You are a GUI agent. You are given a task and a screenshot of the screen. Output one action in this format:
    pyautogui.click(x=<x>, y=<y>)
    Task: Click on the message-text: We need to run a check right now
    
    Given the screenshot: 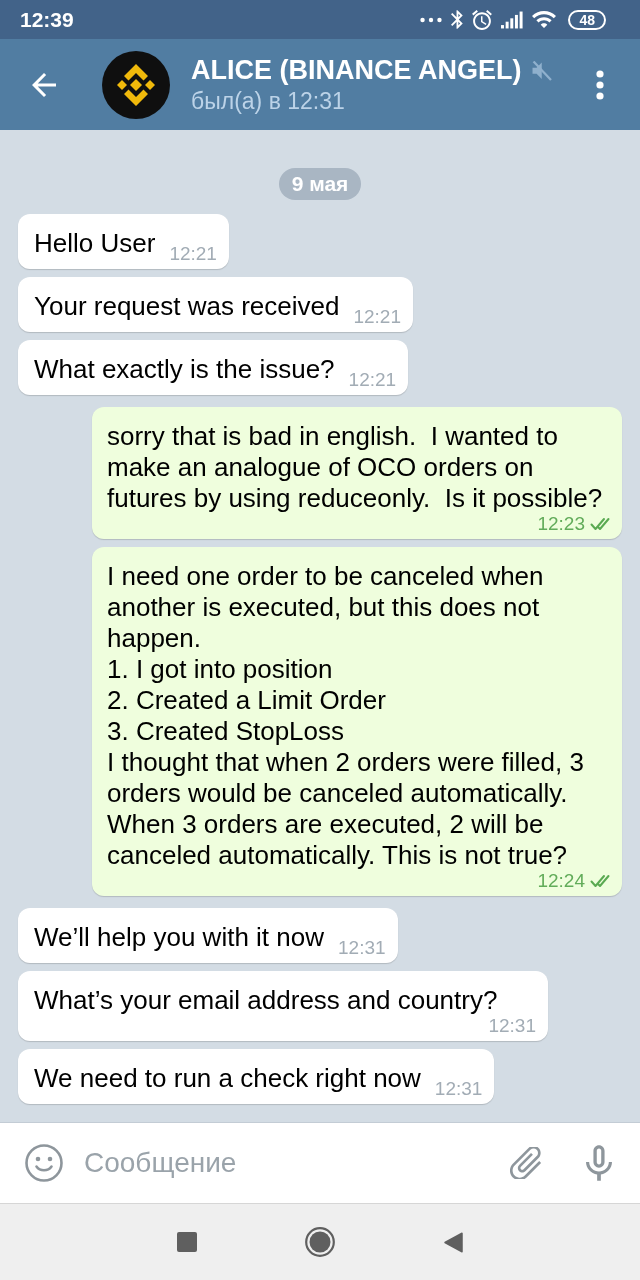 What is the action you would take?
    pyautogui.click(x=227, y=1078)
    